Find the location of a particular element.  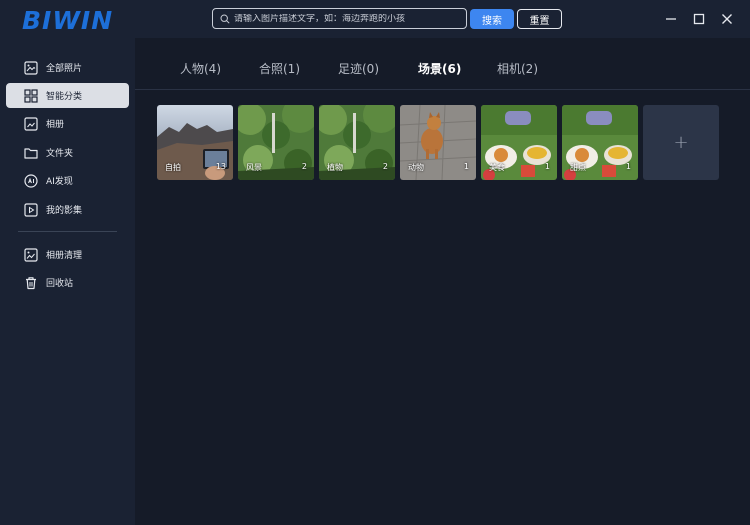

tab-scenes: 场景(6) is located at coordinates (439, 68).